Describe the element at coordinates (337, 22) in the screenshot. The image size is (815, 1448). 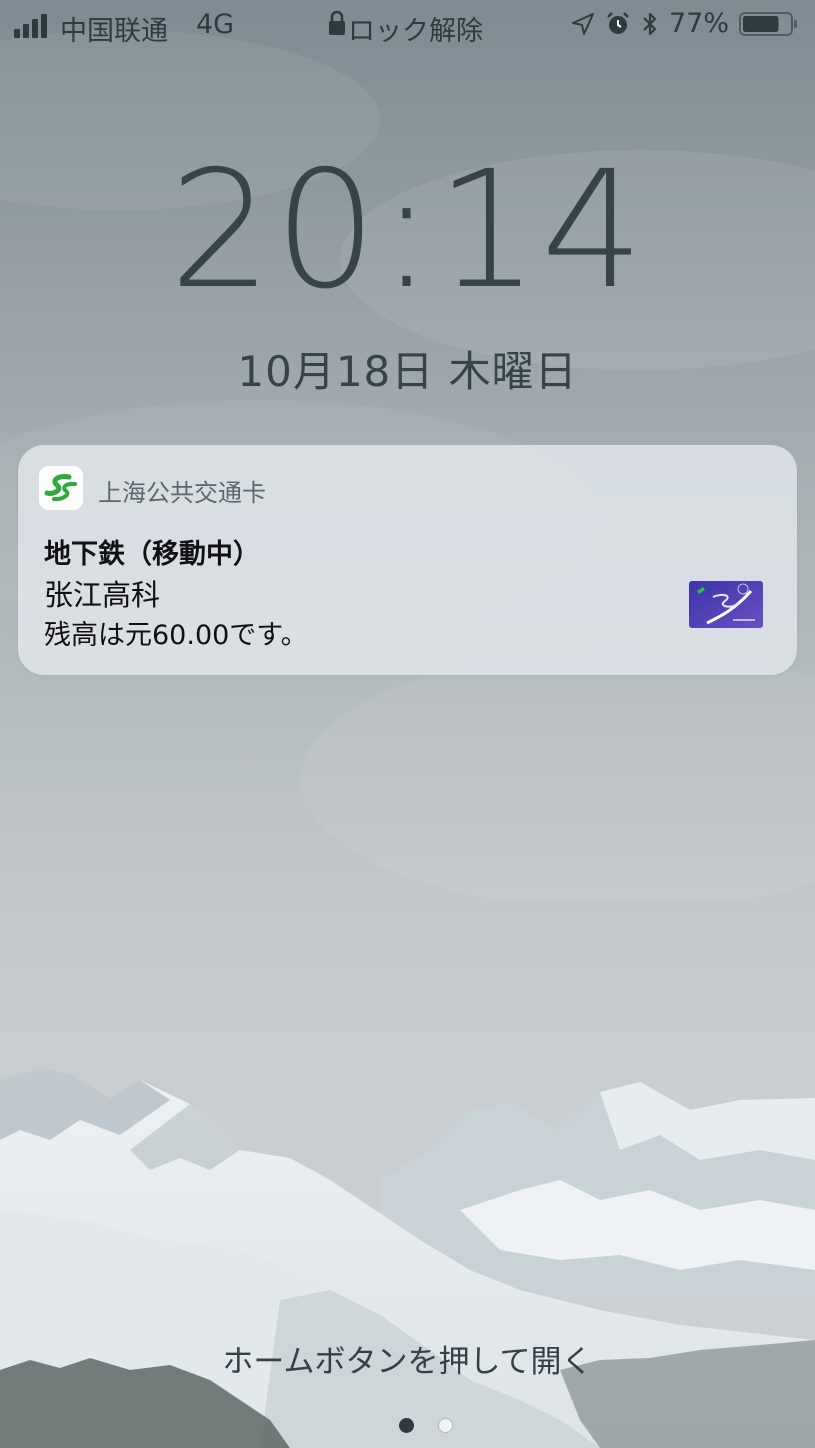
I see `lock-icon` at that location.